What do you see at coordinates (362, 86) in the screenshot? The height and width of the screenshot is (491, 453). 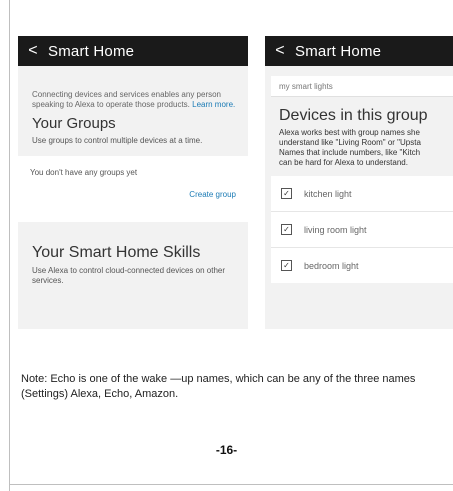 I see `group-name-field: my smart lights` at bounding box center [362, 86].